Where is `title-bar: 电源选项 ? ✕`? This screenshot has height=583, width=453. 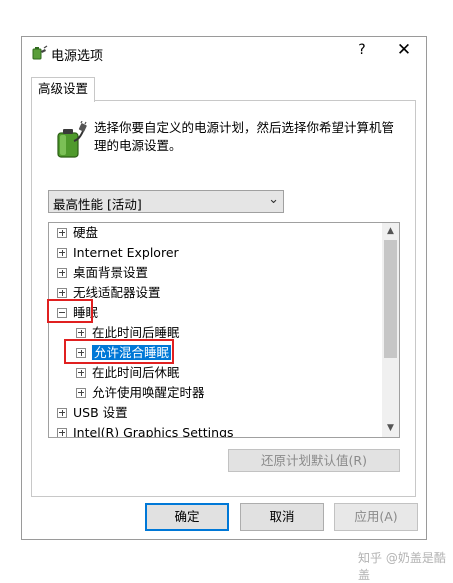 title-bar: 电源选项 ? ✕ is located at coordinates (224, 52).